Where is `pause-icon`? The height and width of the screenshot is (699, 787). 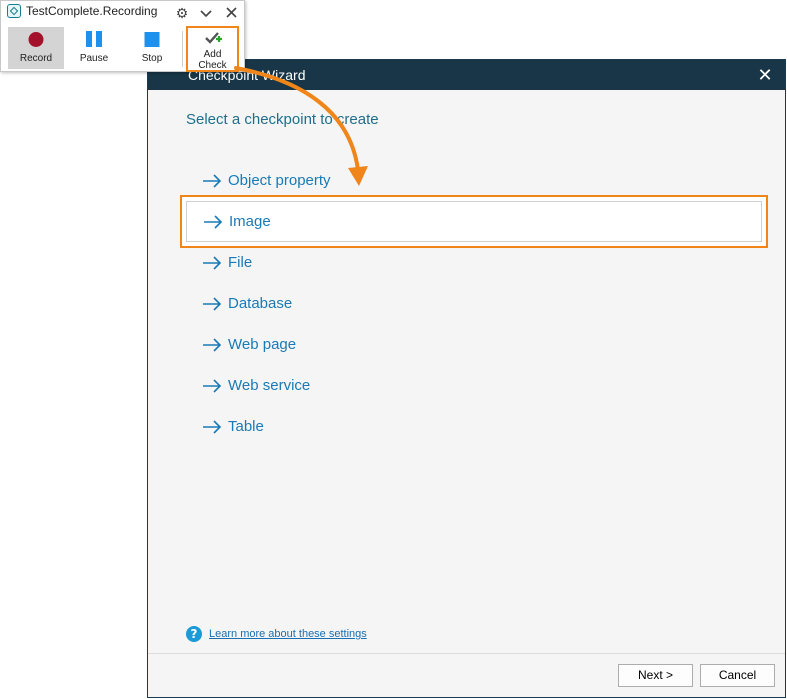
pause-icon is located at coordinates (94, 39).